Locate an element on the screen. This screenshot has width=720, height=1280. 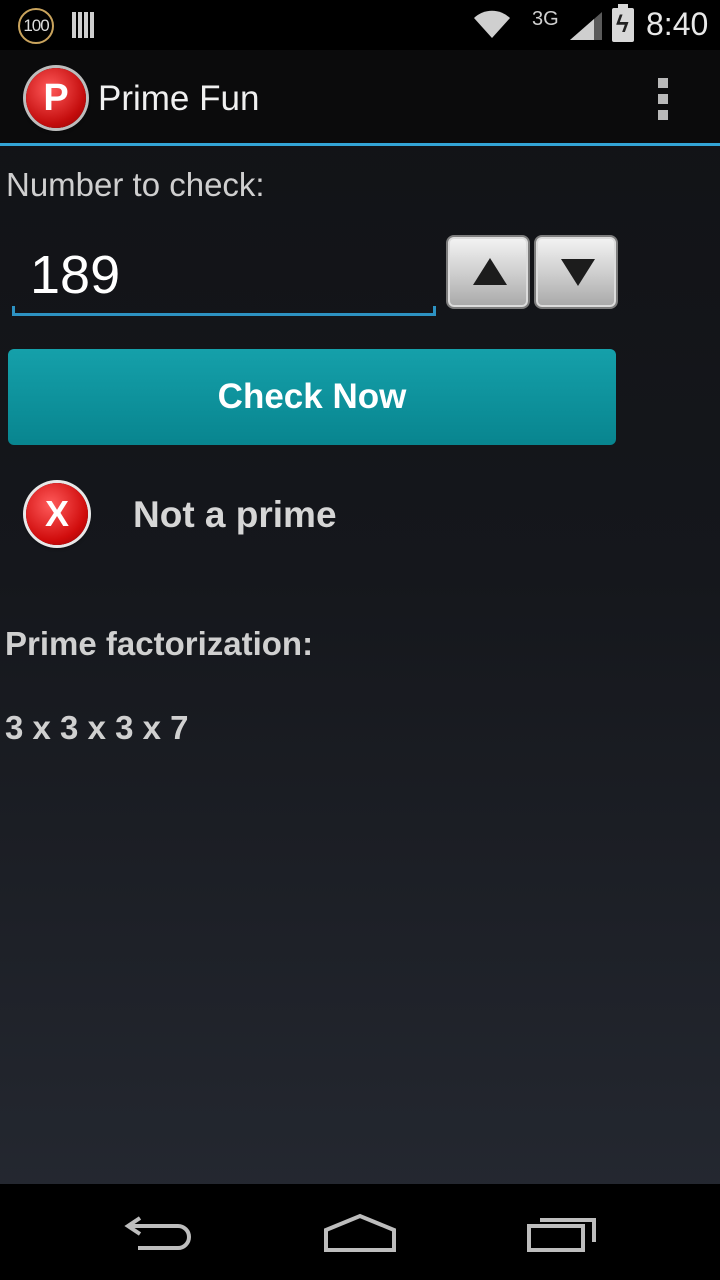
clock: 8:40 is located at coordinates (677, 24).